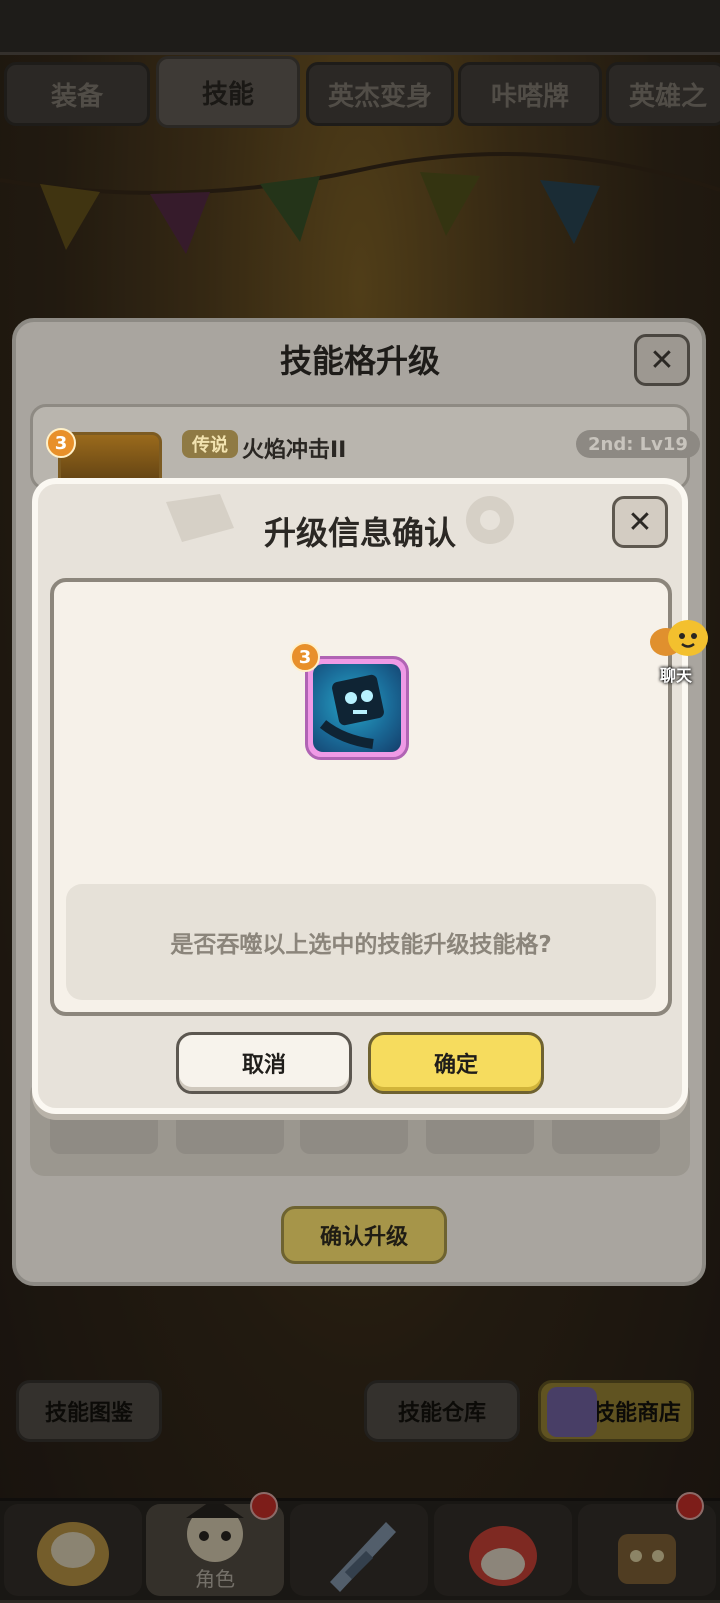  Describe the element at coordinates (456, 1063) in the screenshot. I see `confirm-button: 确定` at that location.